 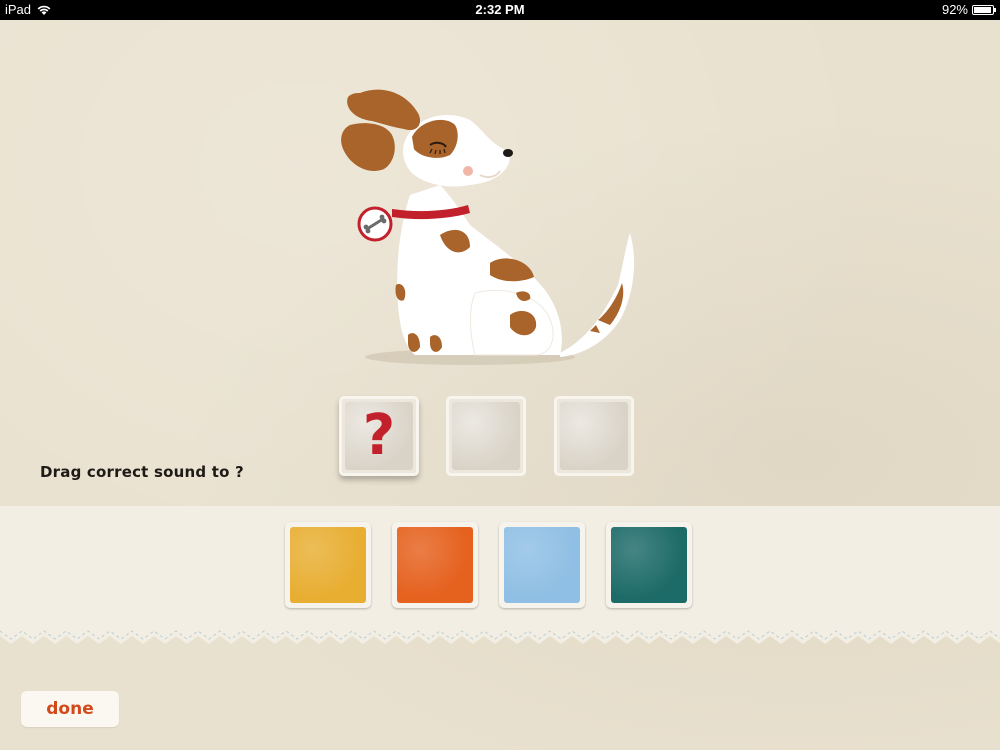 I want to click on battery-level, so click(x=982, y=10).